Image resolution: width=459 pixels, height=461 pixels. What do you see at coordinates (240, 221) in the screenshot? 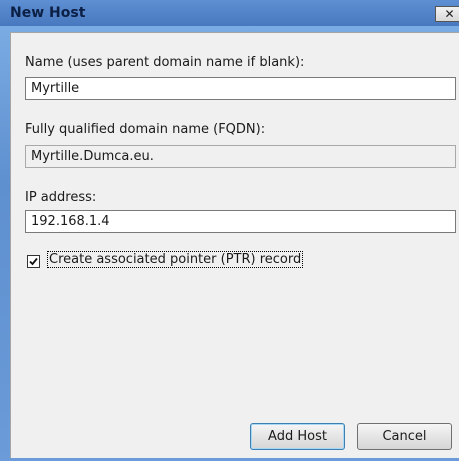
I see `ip-address-input: 192.168.1.4` at bounding box center [240, 221].